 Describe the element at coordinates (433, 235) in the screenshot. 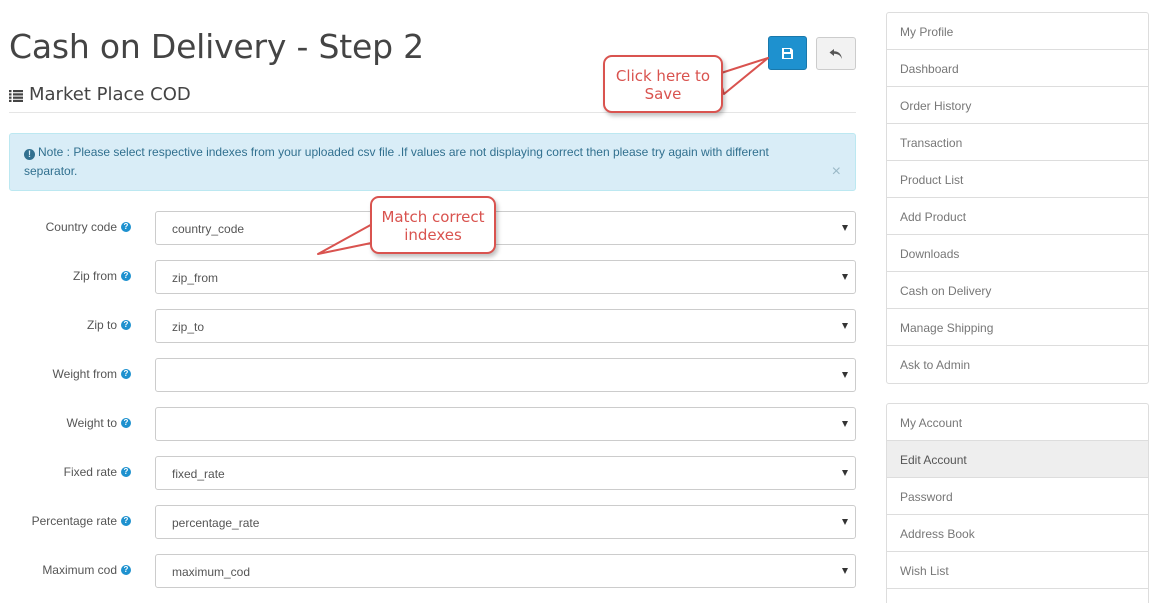

I see `indexes-callout-line2: indexes` at that location.